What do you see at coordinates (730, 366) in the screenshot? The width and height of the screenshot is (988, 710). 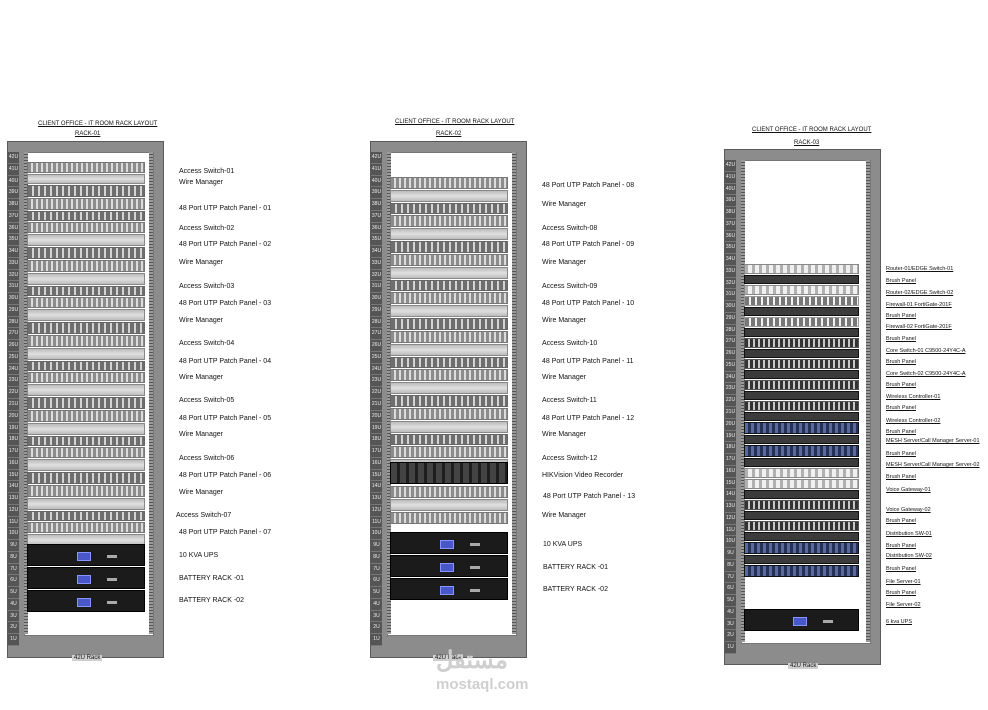 I see `rack-unit-number: 25U` at bounding box center [730, 366].